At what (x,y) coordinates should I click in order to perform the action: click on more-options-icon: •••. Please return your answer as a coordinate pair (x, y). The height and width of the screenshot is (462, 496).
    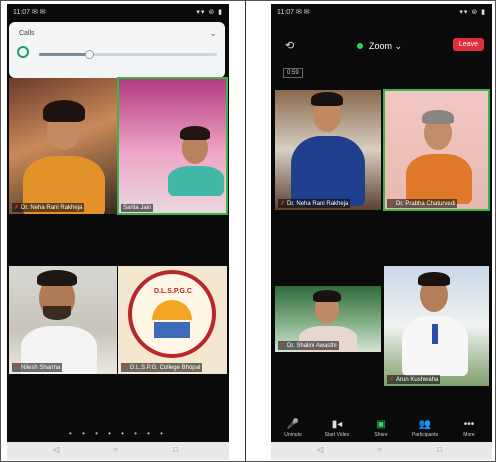
    Looking at the image, I should click on (469, 424).